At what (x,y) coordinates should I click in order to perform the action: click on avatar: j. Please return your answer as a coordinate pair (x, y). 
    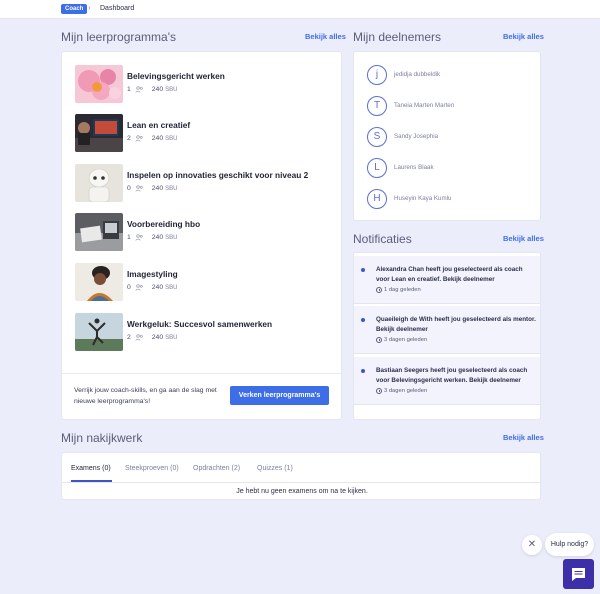
    Looking at the image, I should click on (377, 75).